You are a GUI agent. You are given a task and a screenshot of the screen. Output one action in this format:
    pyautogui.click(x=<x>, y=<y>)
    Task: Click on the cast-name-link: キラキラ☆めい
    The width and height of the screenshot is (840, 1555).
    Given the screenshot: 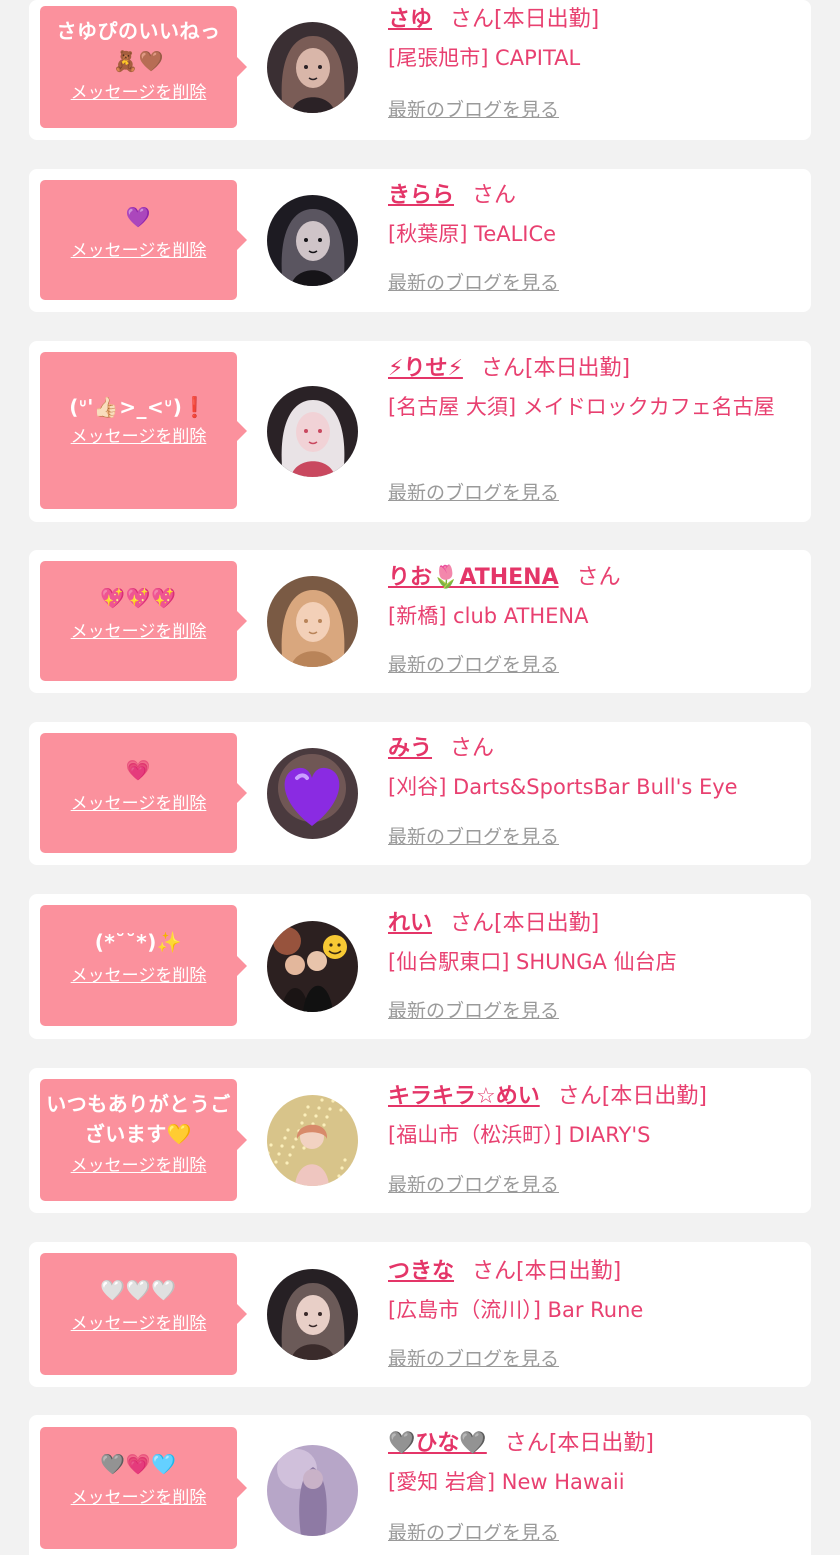 What is the action you would take?
    pyautogui.click(x=464, y=1096)
    